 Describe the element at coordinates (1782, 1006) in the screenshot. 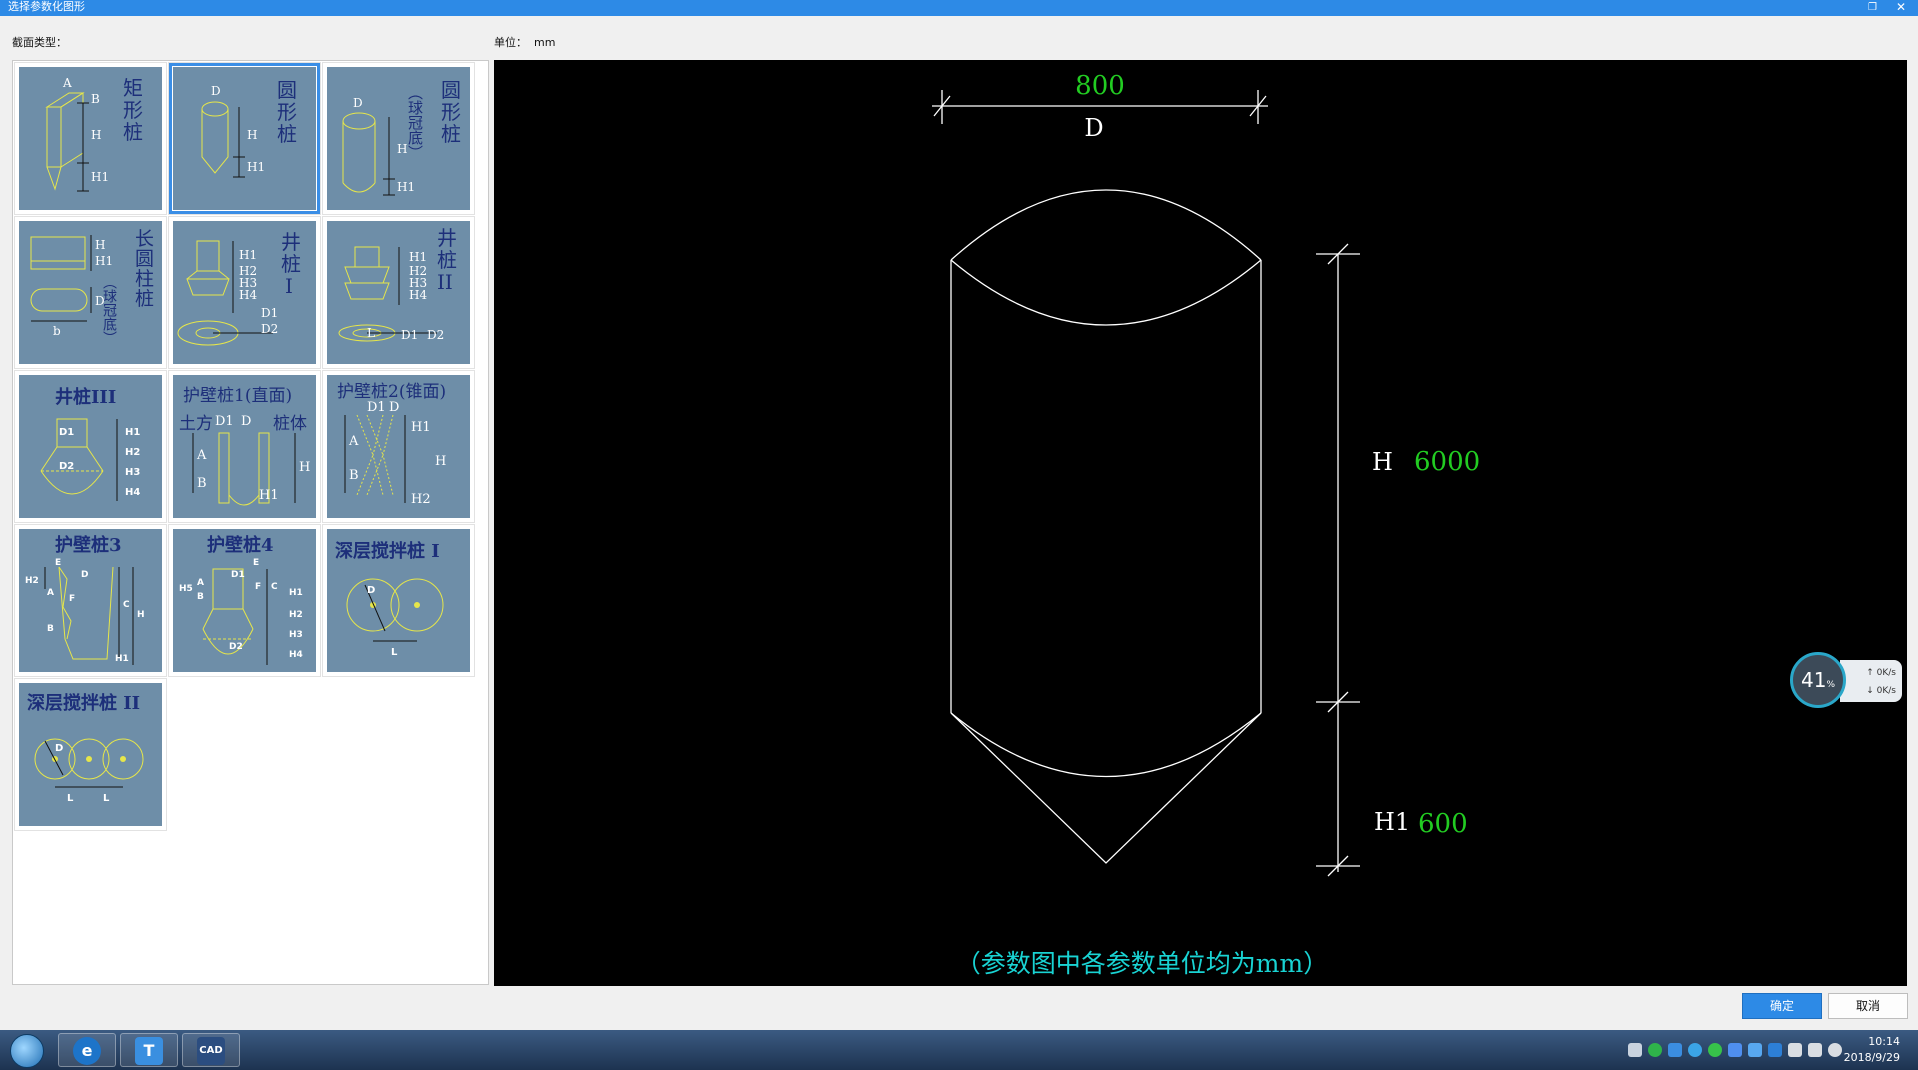

I see `ok-button: 确定` at that location.